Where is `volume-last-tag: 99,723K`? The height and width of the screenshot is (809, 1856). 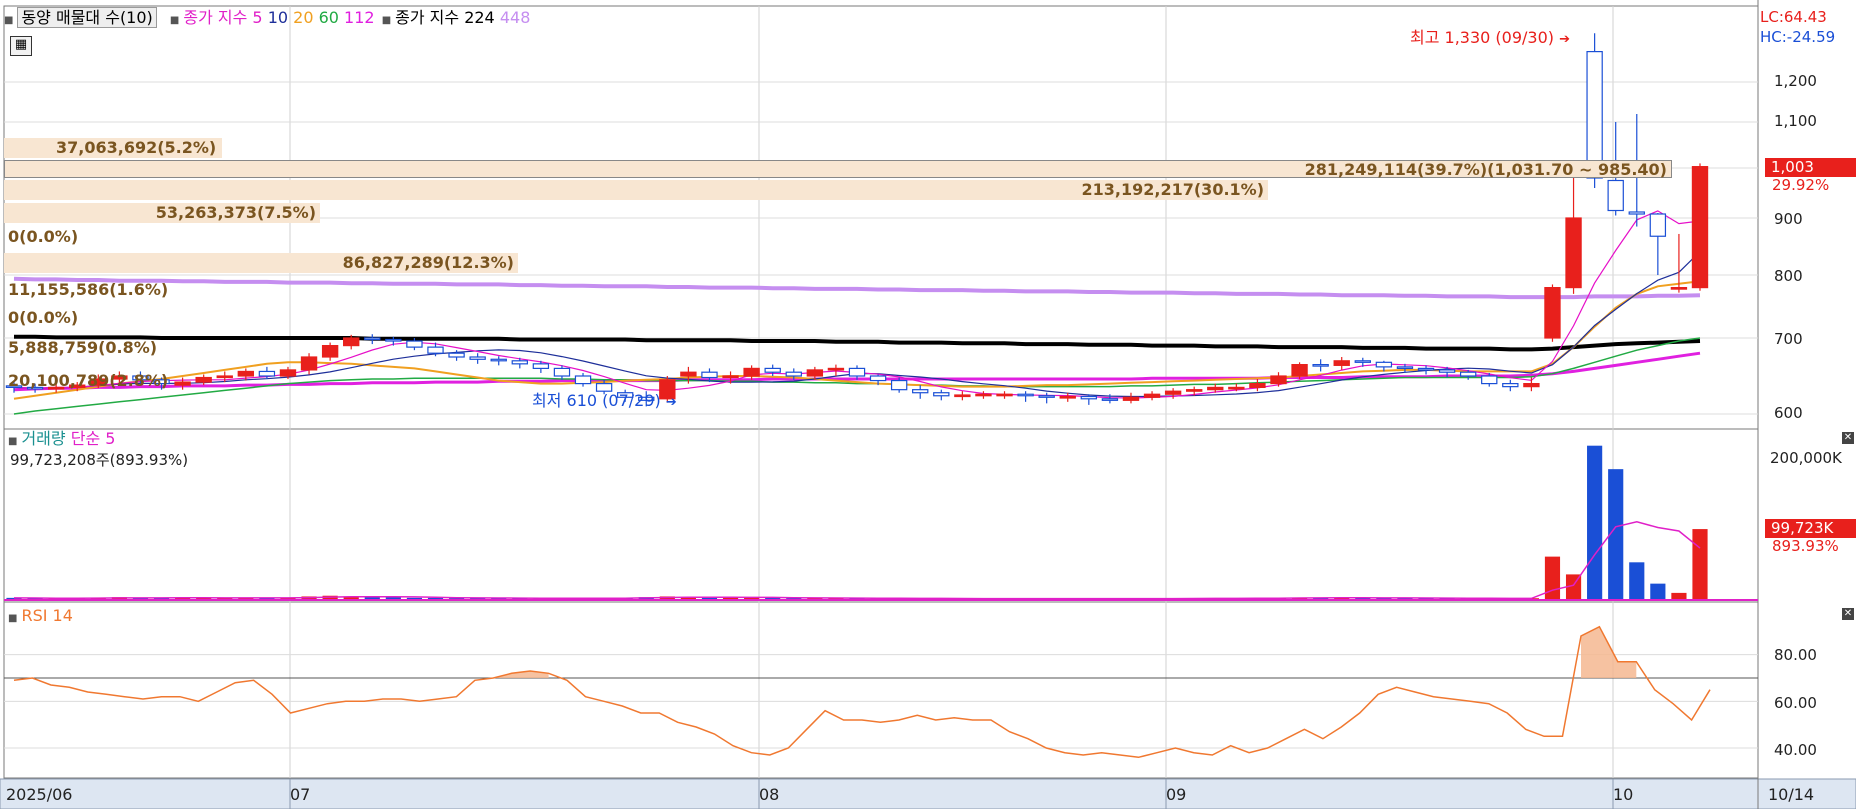 volume-last-tag: 99,723K is located at coordinates (1810, 528).